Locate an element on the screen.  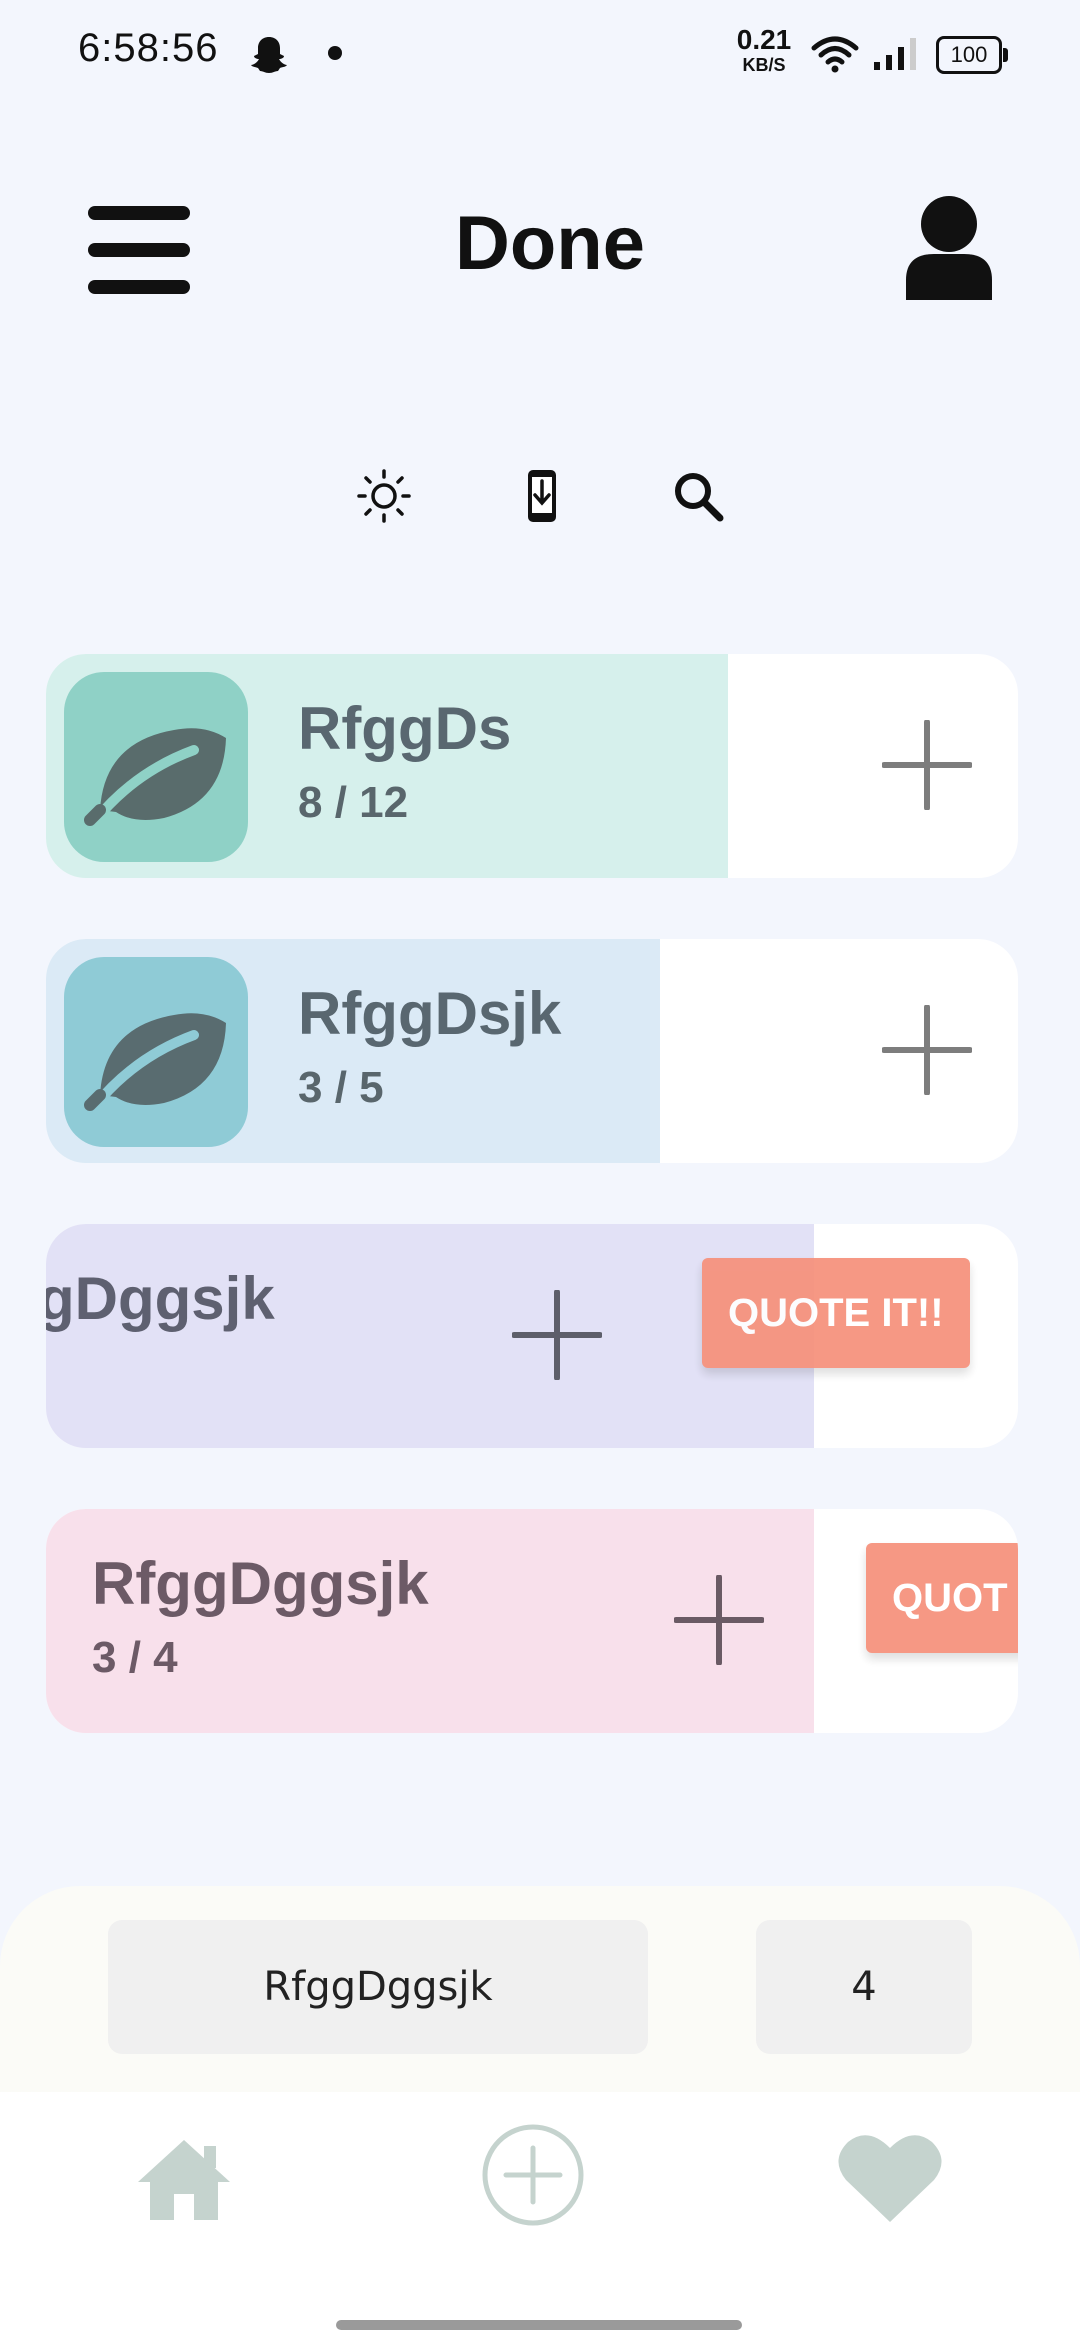
heart-icon is located at coordinates (890, 2177).